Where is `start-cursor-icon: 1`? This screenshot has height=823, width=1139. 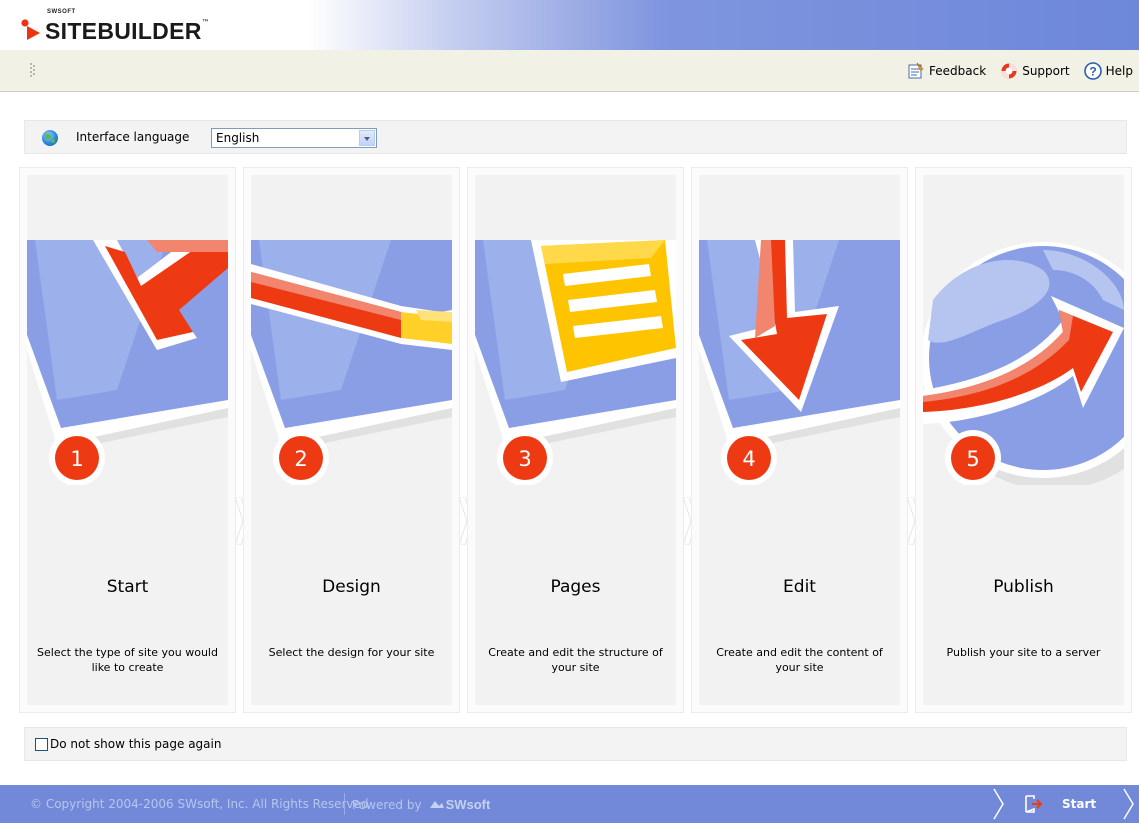 start-cursor-icon: 1 is located at coordinates (127, 362).